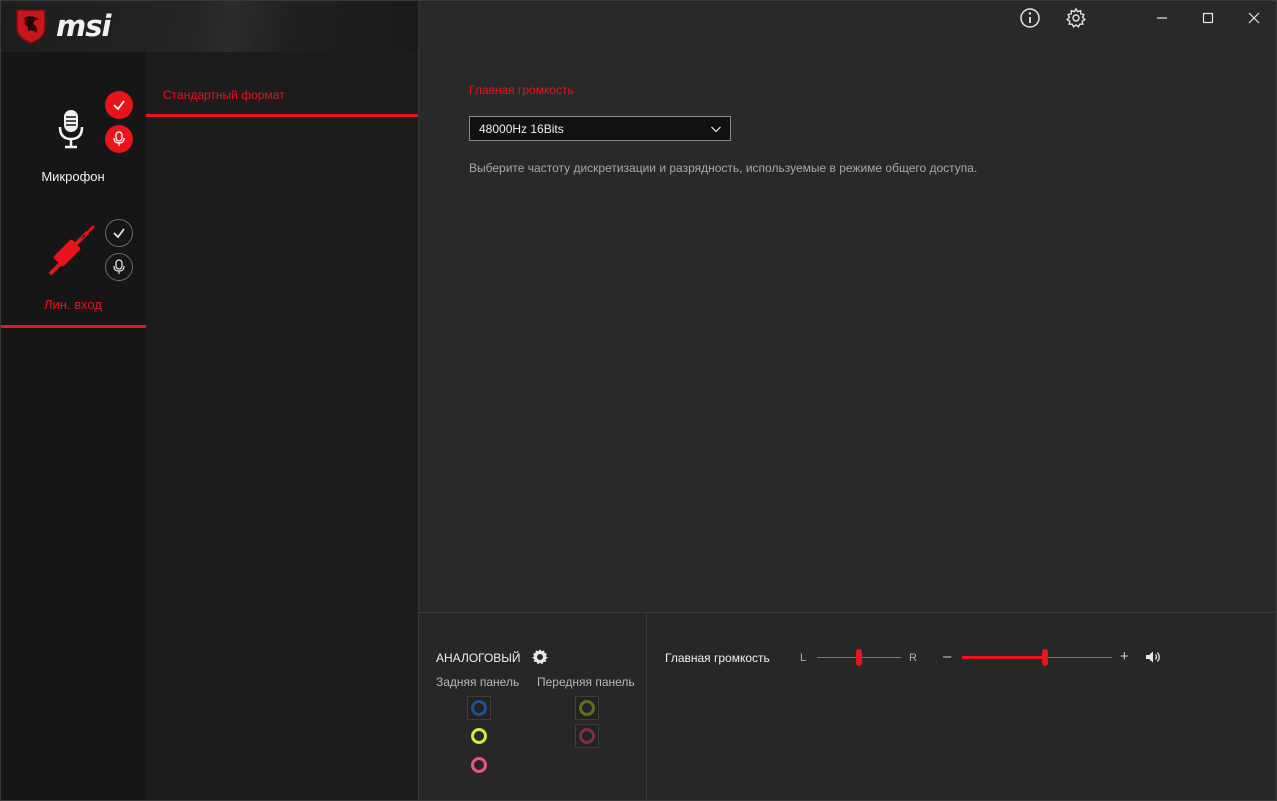 The image size is (1277, 801). What do you see at coordinates (479, 765) in the screenshot?
I see `rear-jack-pink` at bounding box center [479, 765].